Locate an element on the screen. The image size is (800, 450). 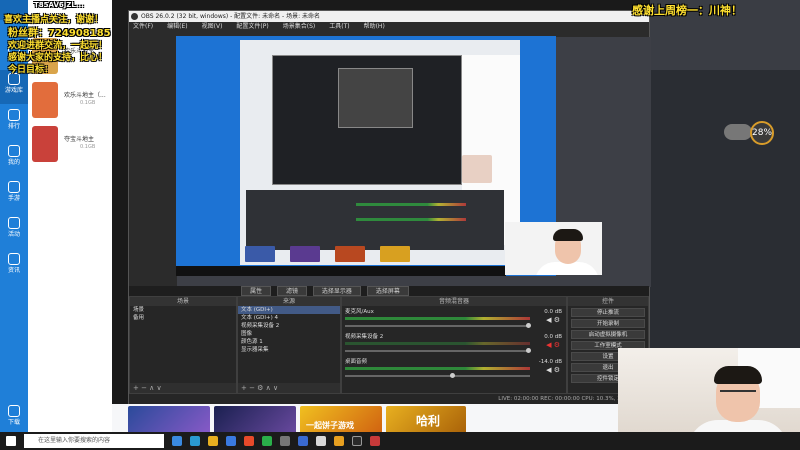
obs-logo-icon is located at coordinates (134, 16).